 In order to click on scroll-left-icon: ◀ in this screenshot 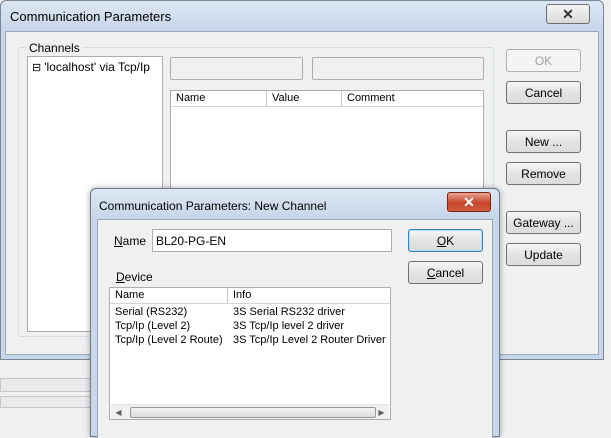, I will do `click(118, 412)`.